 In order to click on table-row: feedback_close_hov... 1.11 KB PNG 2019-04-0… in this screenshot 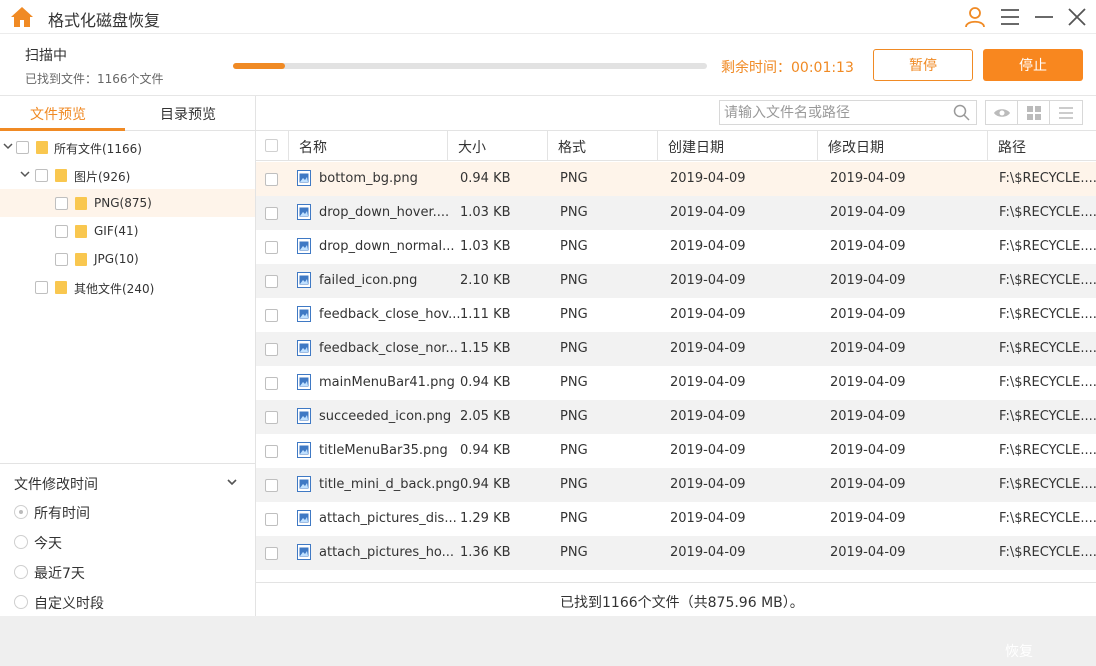, I will do `click(676, 315)`.